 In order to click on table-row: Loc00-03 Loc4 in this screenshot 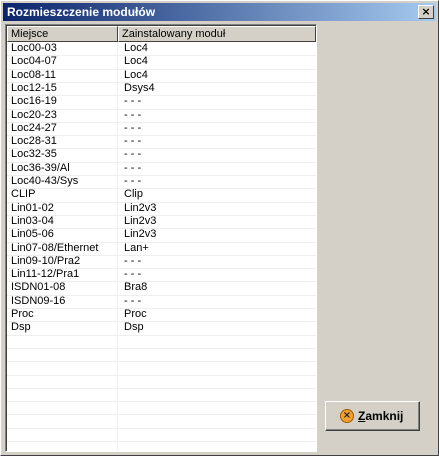, I will do `click(161, 48)`.